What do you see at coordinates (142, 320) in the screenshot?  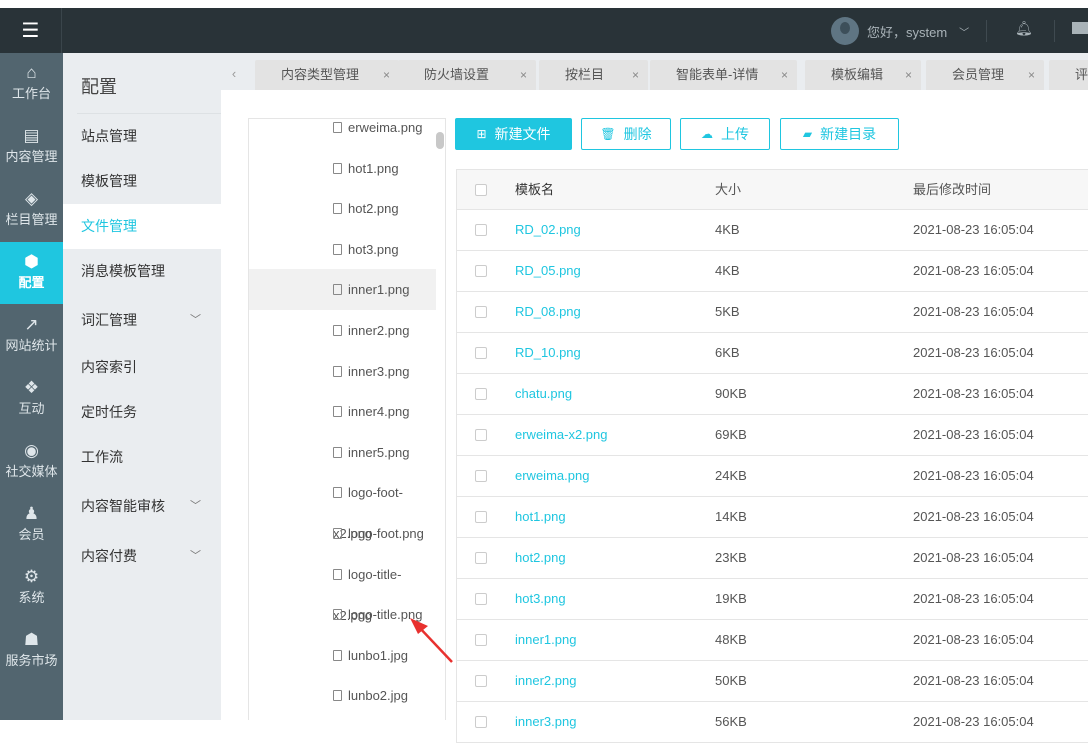 I see `submenu-item: 词汇管理 ﹀` at bounding box center [142, 320].